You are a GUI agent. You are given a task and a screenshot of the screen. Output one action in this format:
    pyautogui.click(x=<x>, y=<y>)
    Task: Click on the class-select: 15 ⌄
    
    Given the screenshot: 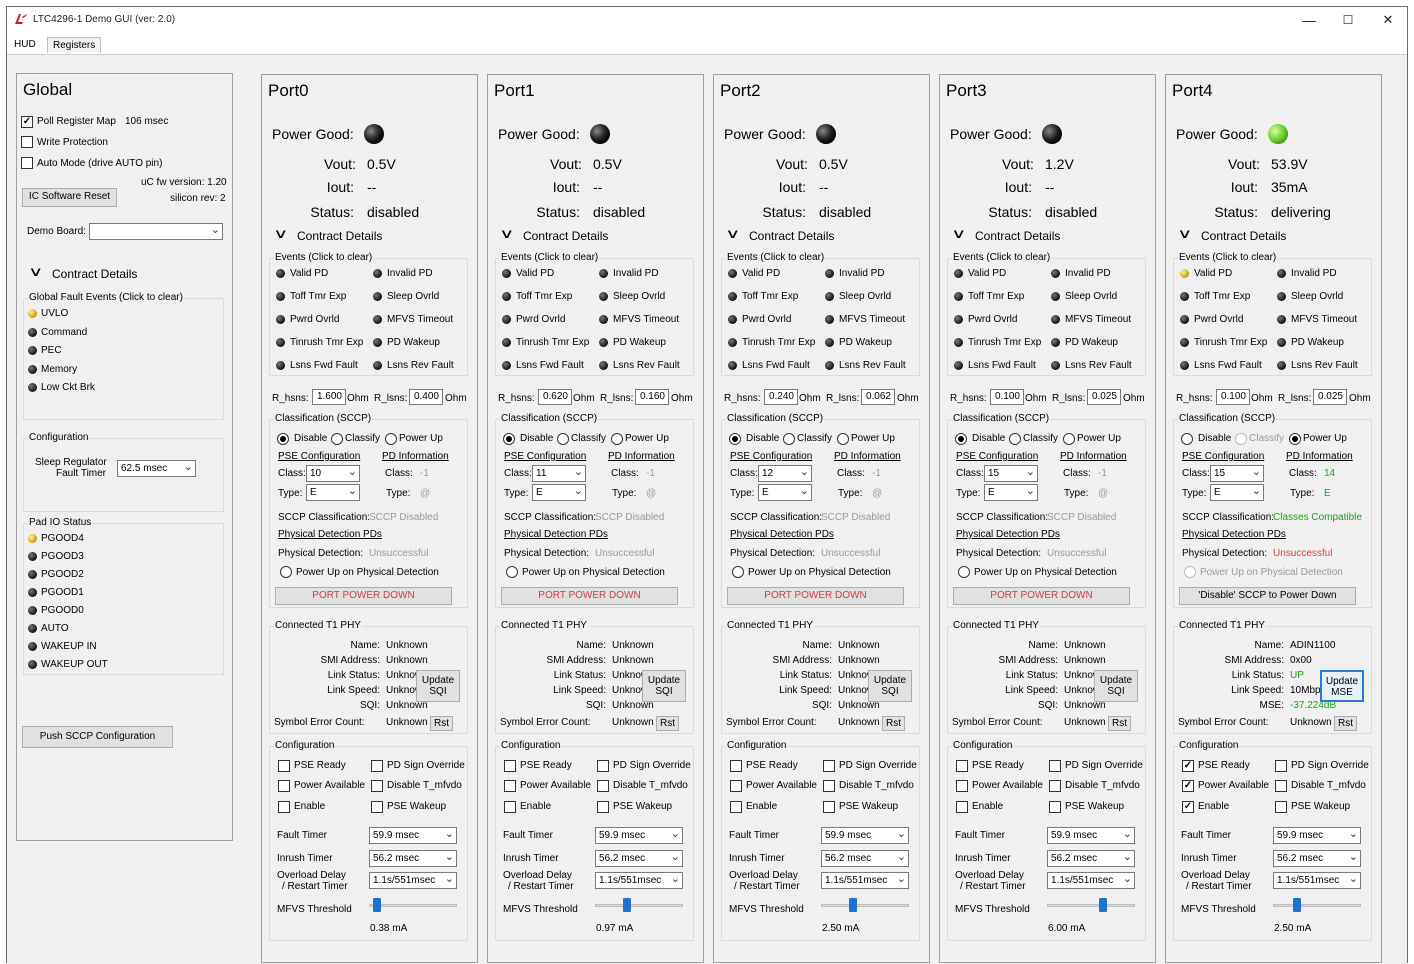 What is the action you would take?
    pyautogui.click(x=1237, y=473)
    